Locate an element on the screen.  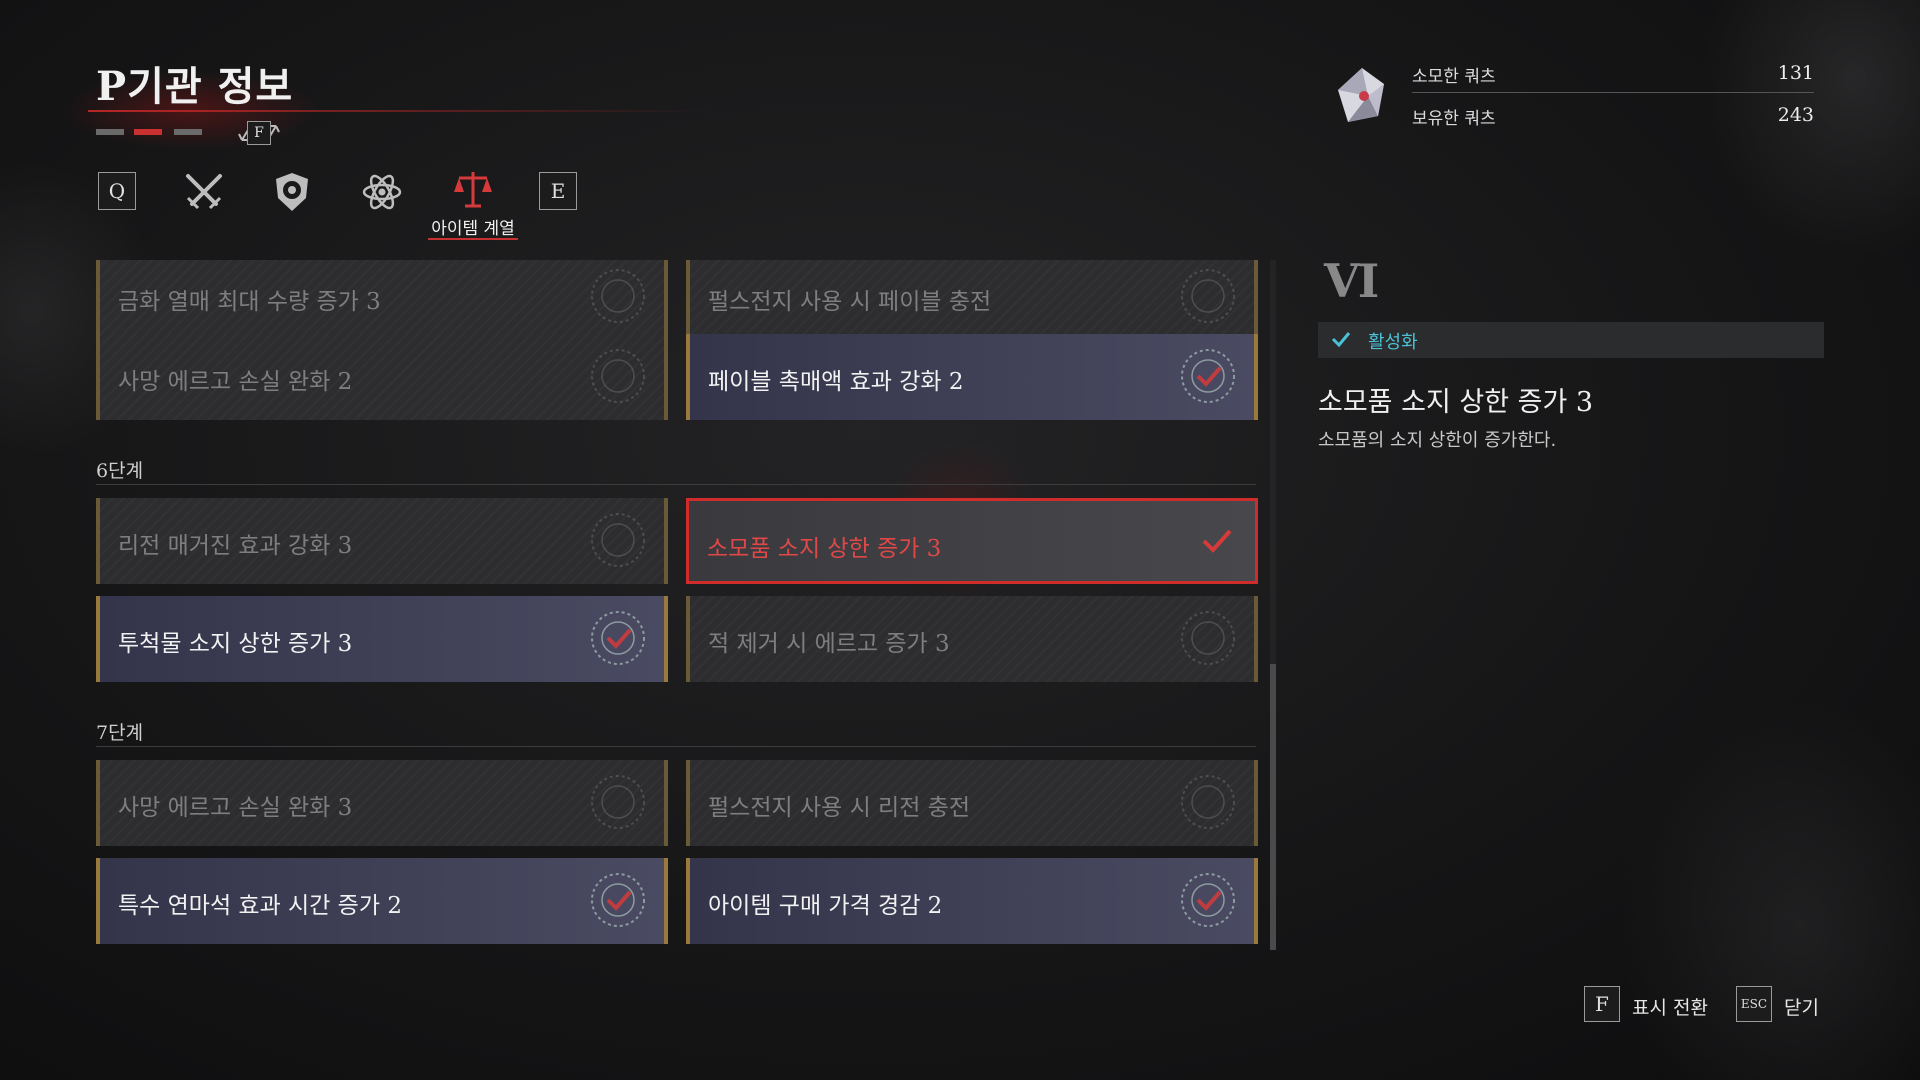
crossed-swords-icon is located at coordinates (204, 192).